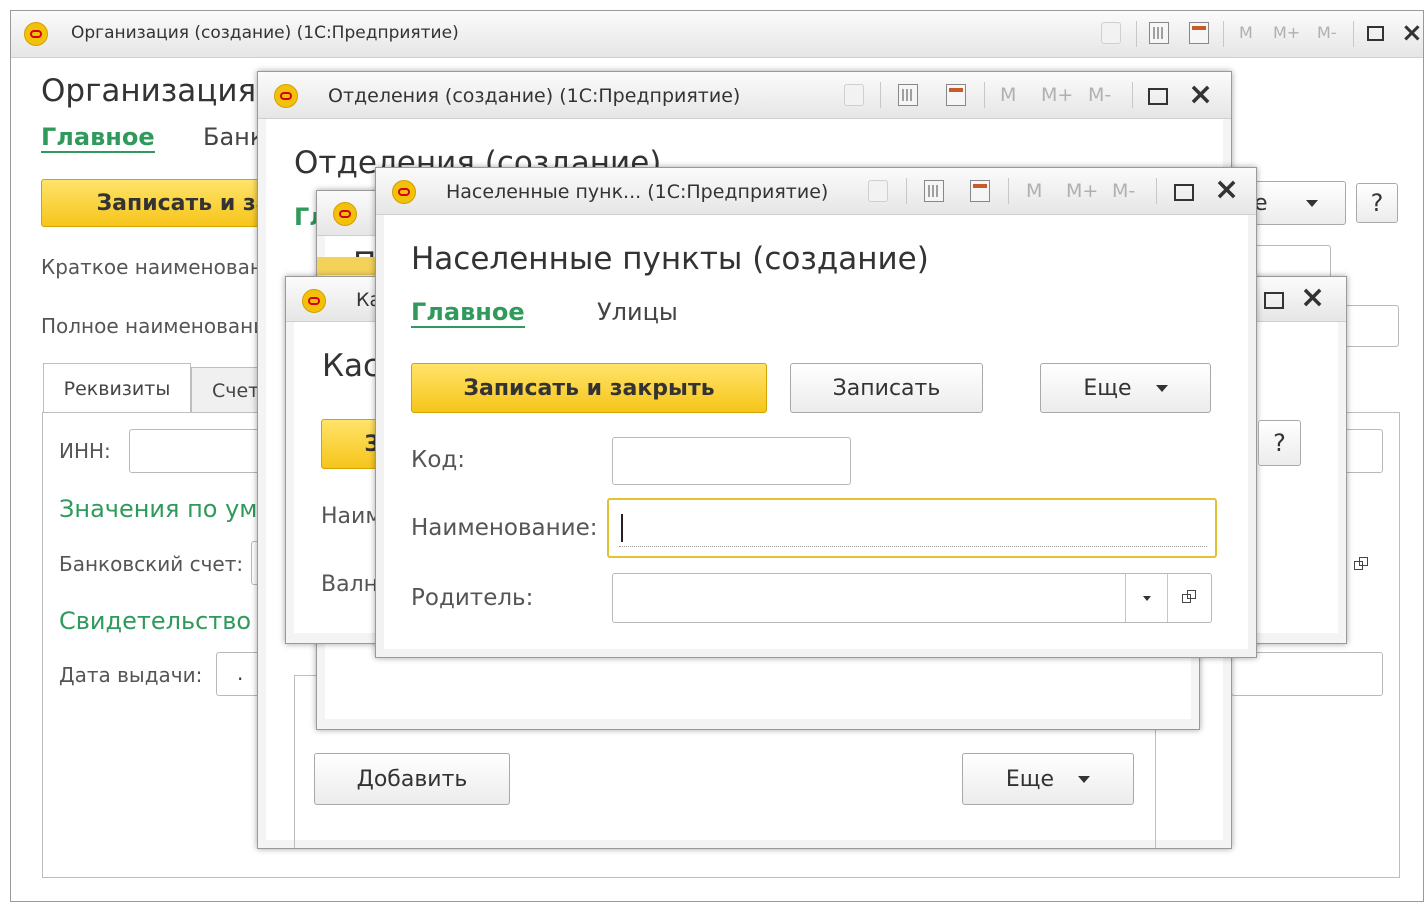  What do you see at coordinates (152, 267) in the screenshot?
I see `short-name-label: Краткое наименован` at bounding box center [152, 267].